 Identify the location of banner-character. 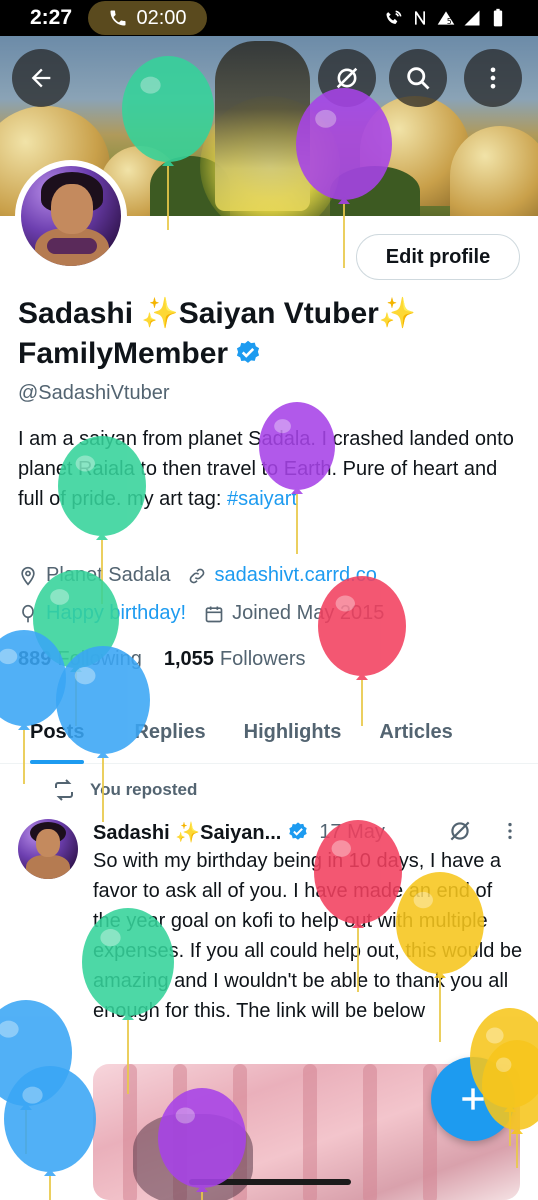
(262, 126).